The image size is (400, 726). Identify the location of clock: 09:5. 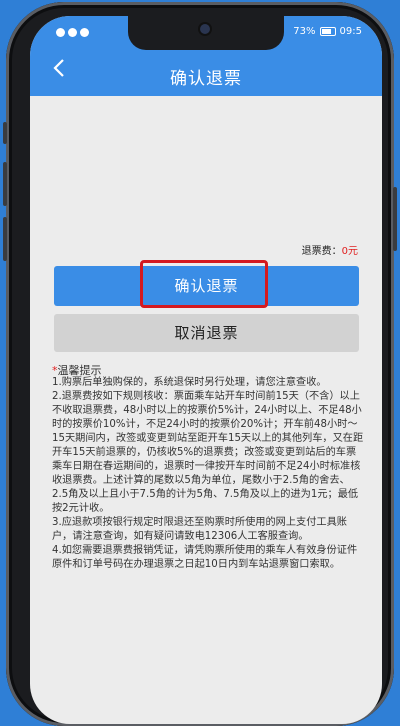
(350, 31).